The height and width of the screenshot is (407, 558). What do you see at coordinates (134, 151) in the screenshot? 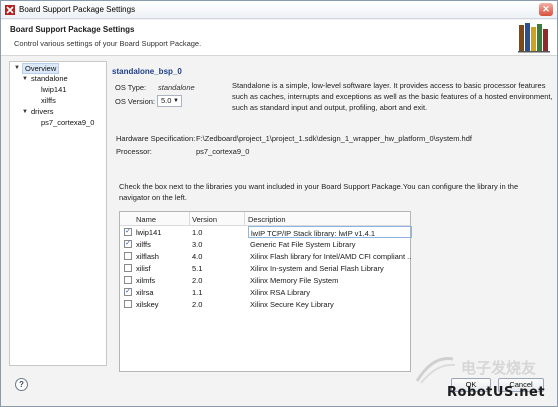
I see `processor-label: Processor:` at bounding box center [134, 151].